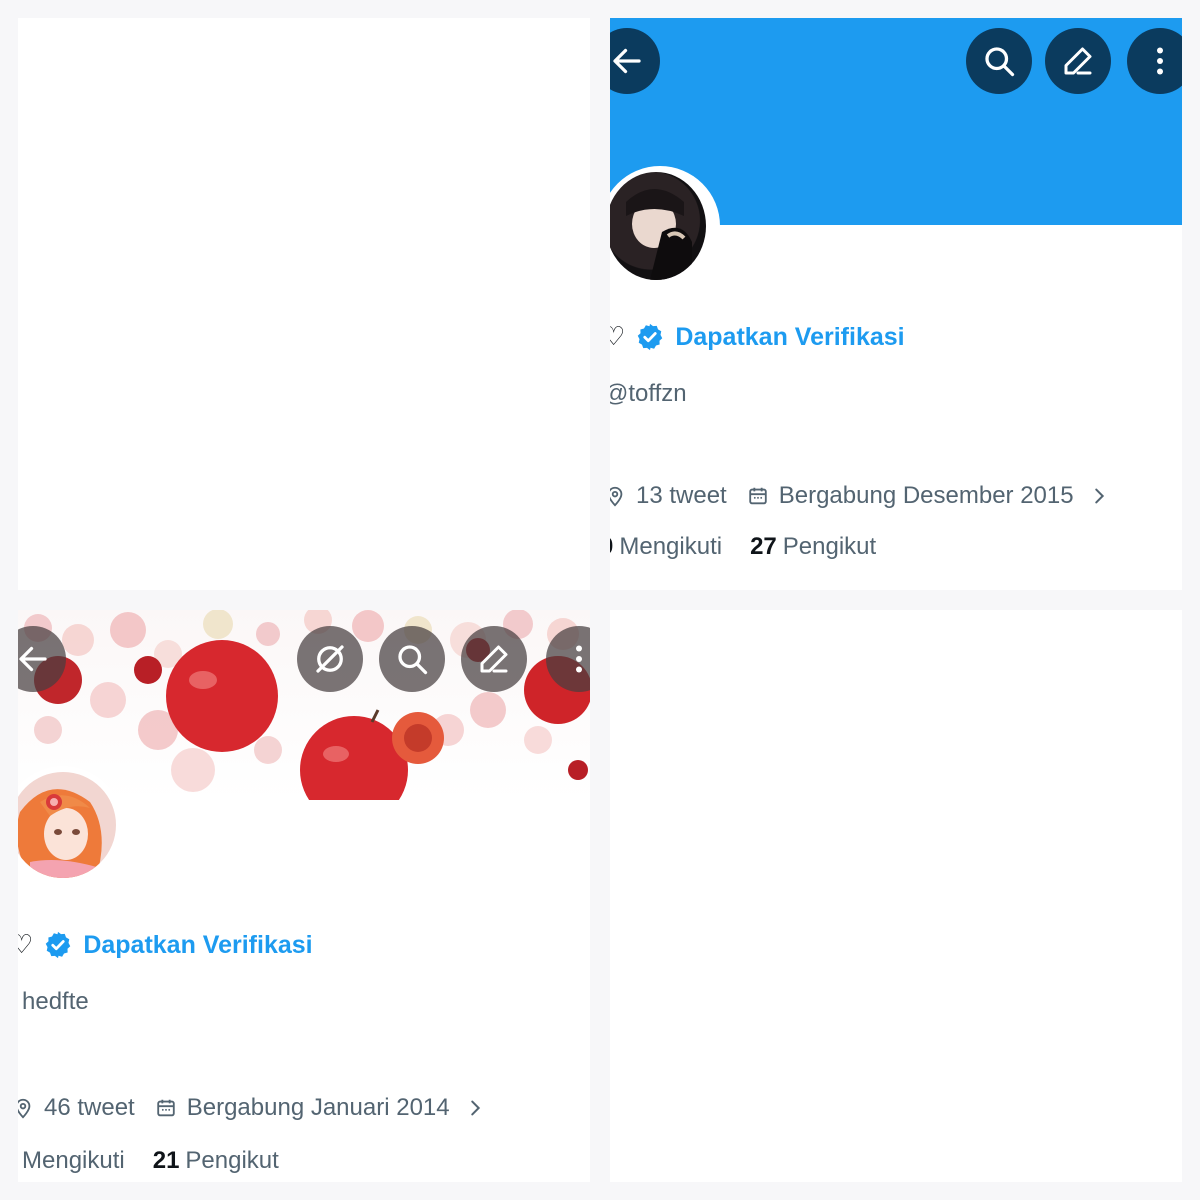 The width and height of the screenshot is (1200, 1200). I want to click on username-handle: @toffzn, so click(648, 393).